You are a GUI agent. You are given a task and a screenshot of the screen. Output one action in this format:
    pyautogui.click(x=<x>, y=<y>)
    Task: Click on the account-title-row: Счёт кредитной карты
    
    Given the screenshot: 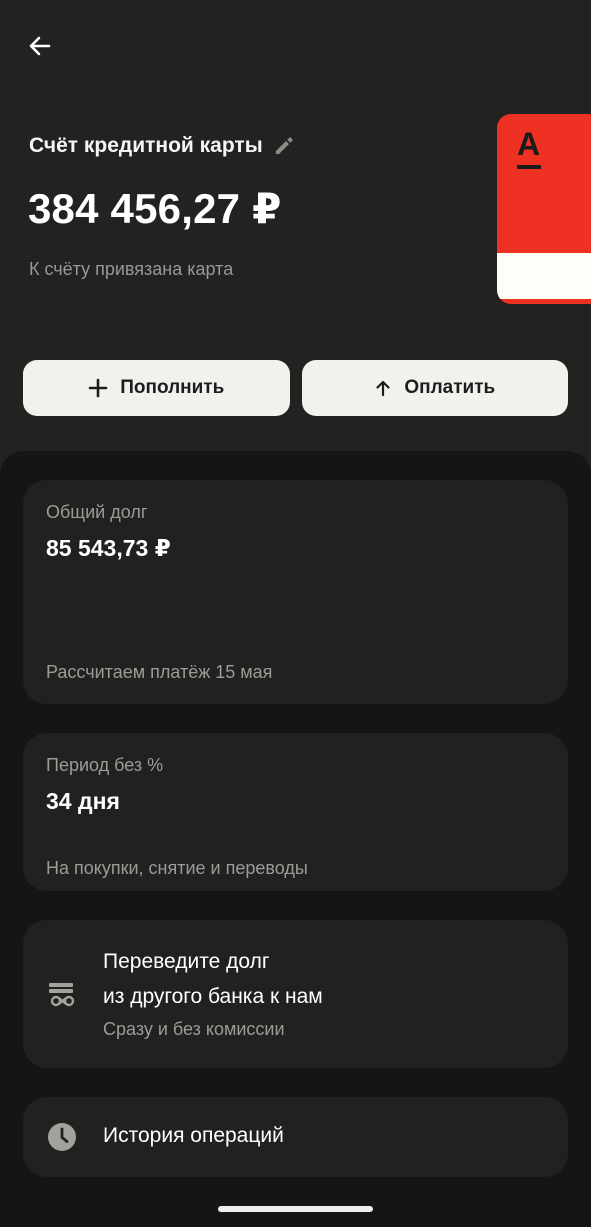 What is the action you would take?
    pyautogui.click(x=163, y=146)
    